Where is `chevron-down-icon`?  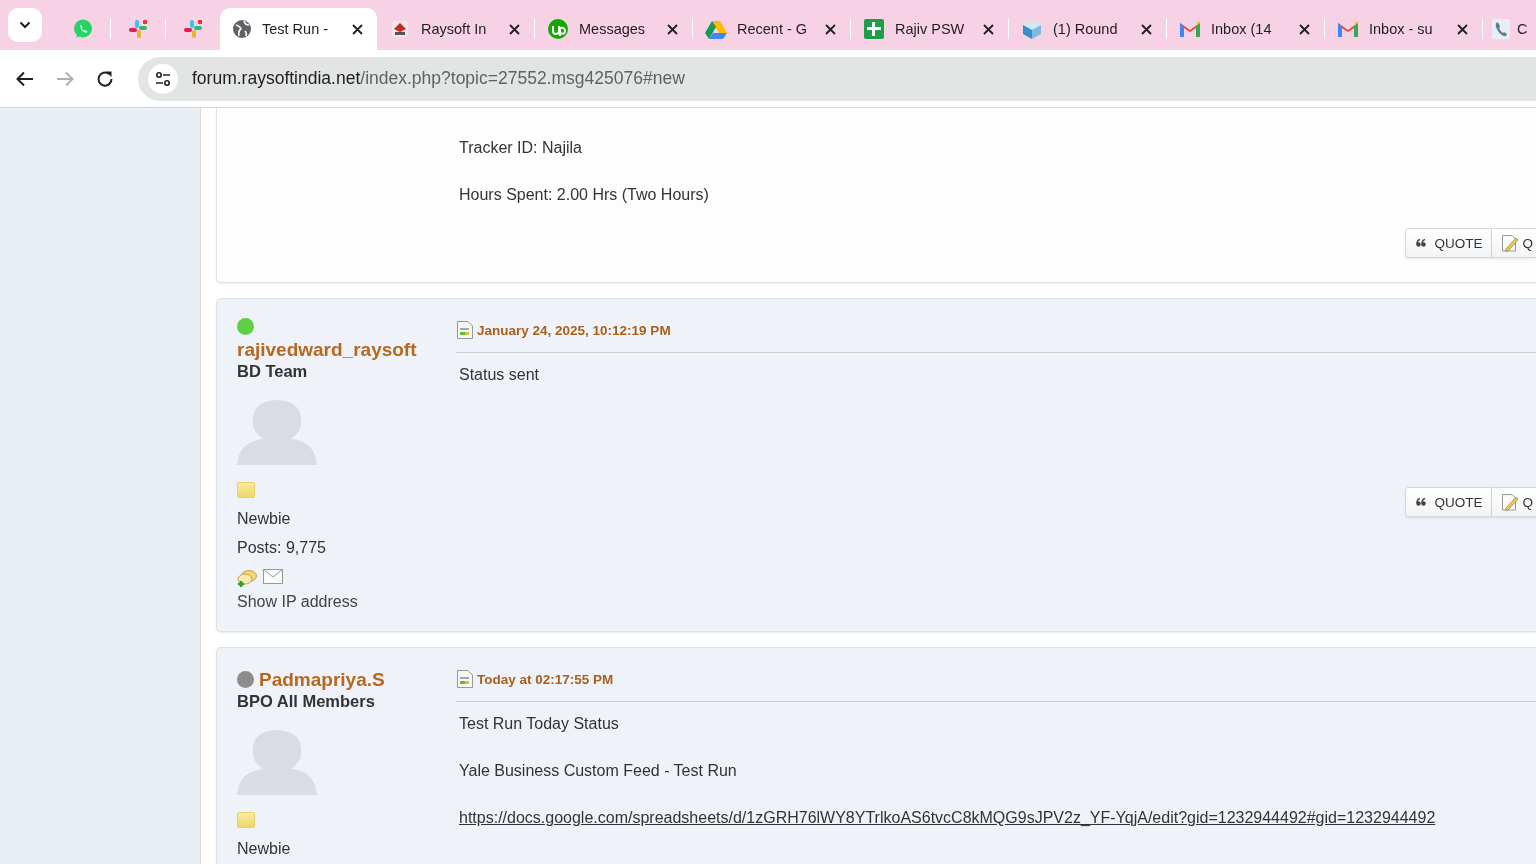
chevron-down-icon is located at coordinates (25, 25).